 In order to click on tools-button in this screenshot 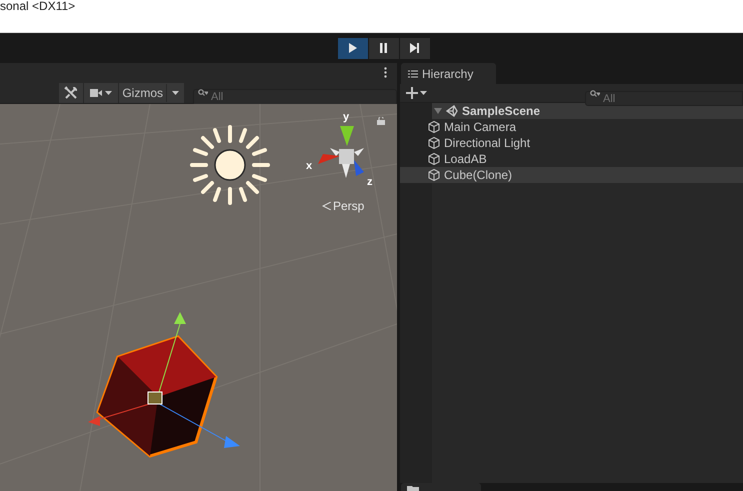, I will do `click(71, 92)`.